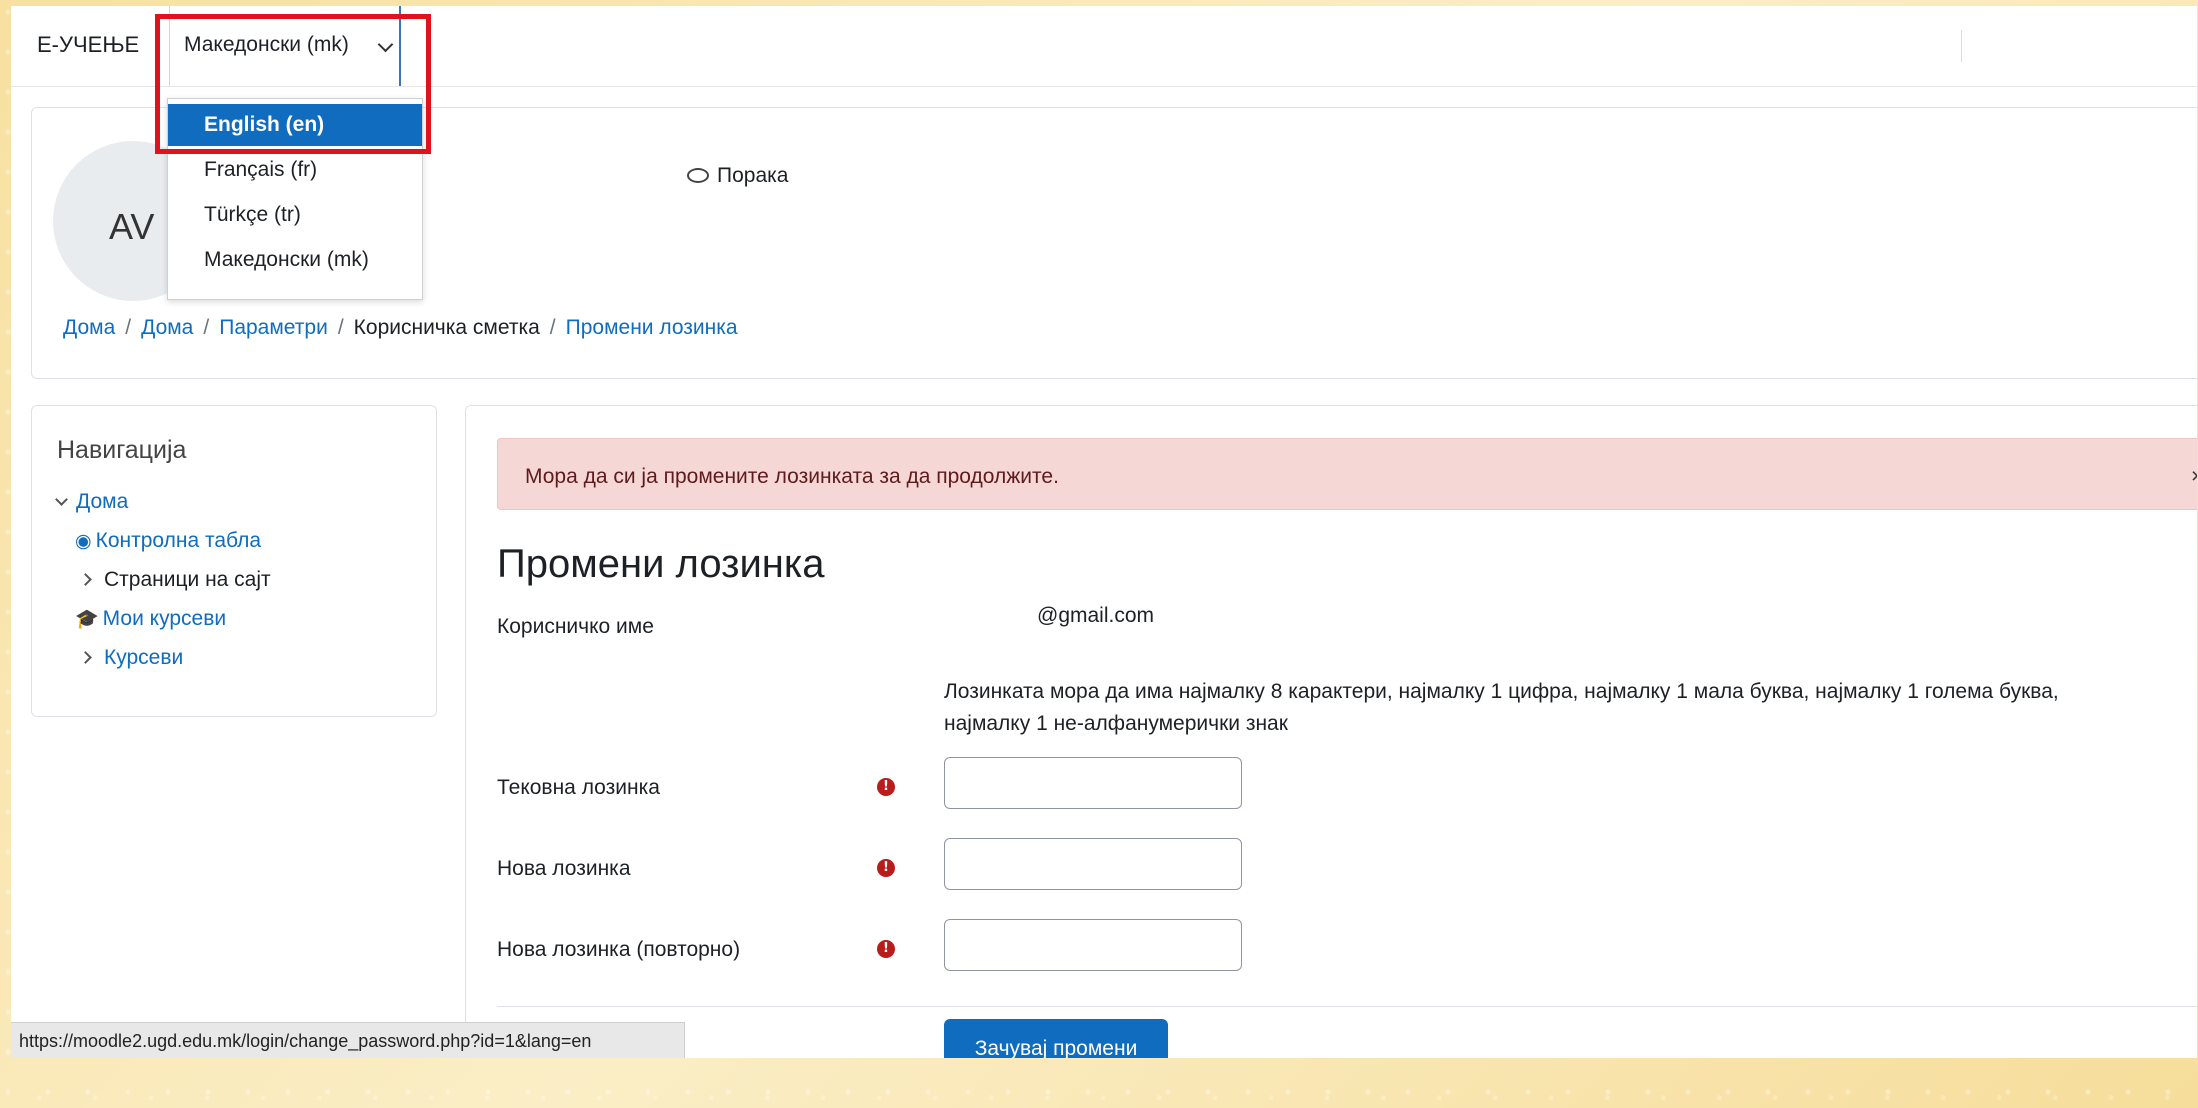 Image resolution: width=2198 pixels, height=1108 pixels. I want to click on graduation-cap-icon: 🎓, so click(87, 619).